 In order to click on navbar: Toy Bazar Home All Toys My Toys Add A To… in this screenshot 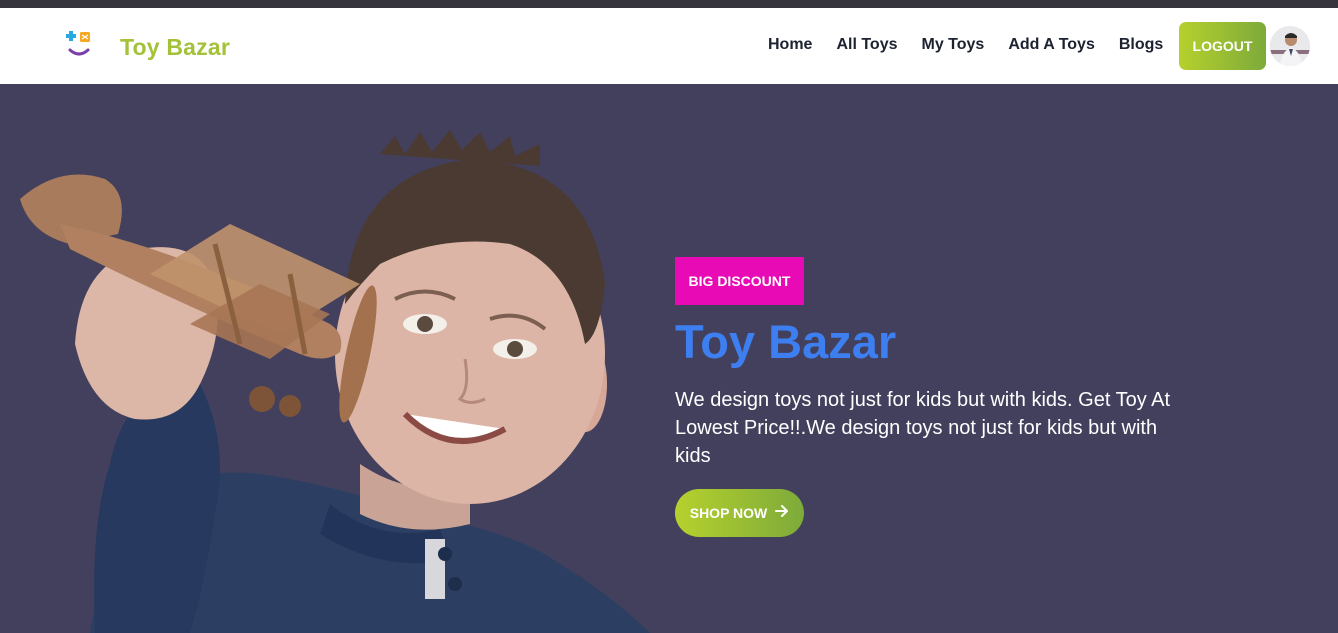, I will do `click(669, 46)`.